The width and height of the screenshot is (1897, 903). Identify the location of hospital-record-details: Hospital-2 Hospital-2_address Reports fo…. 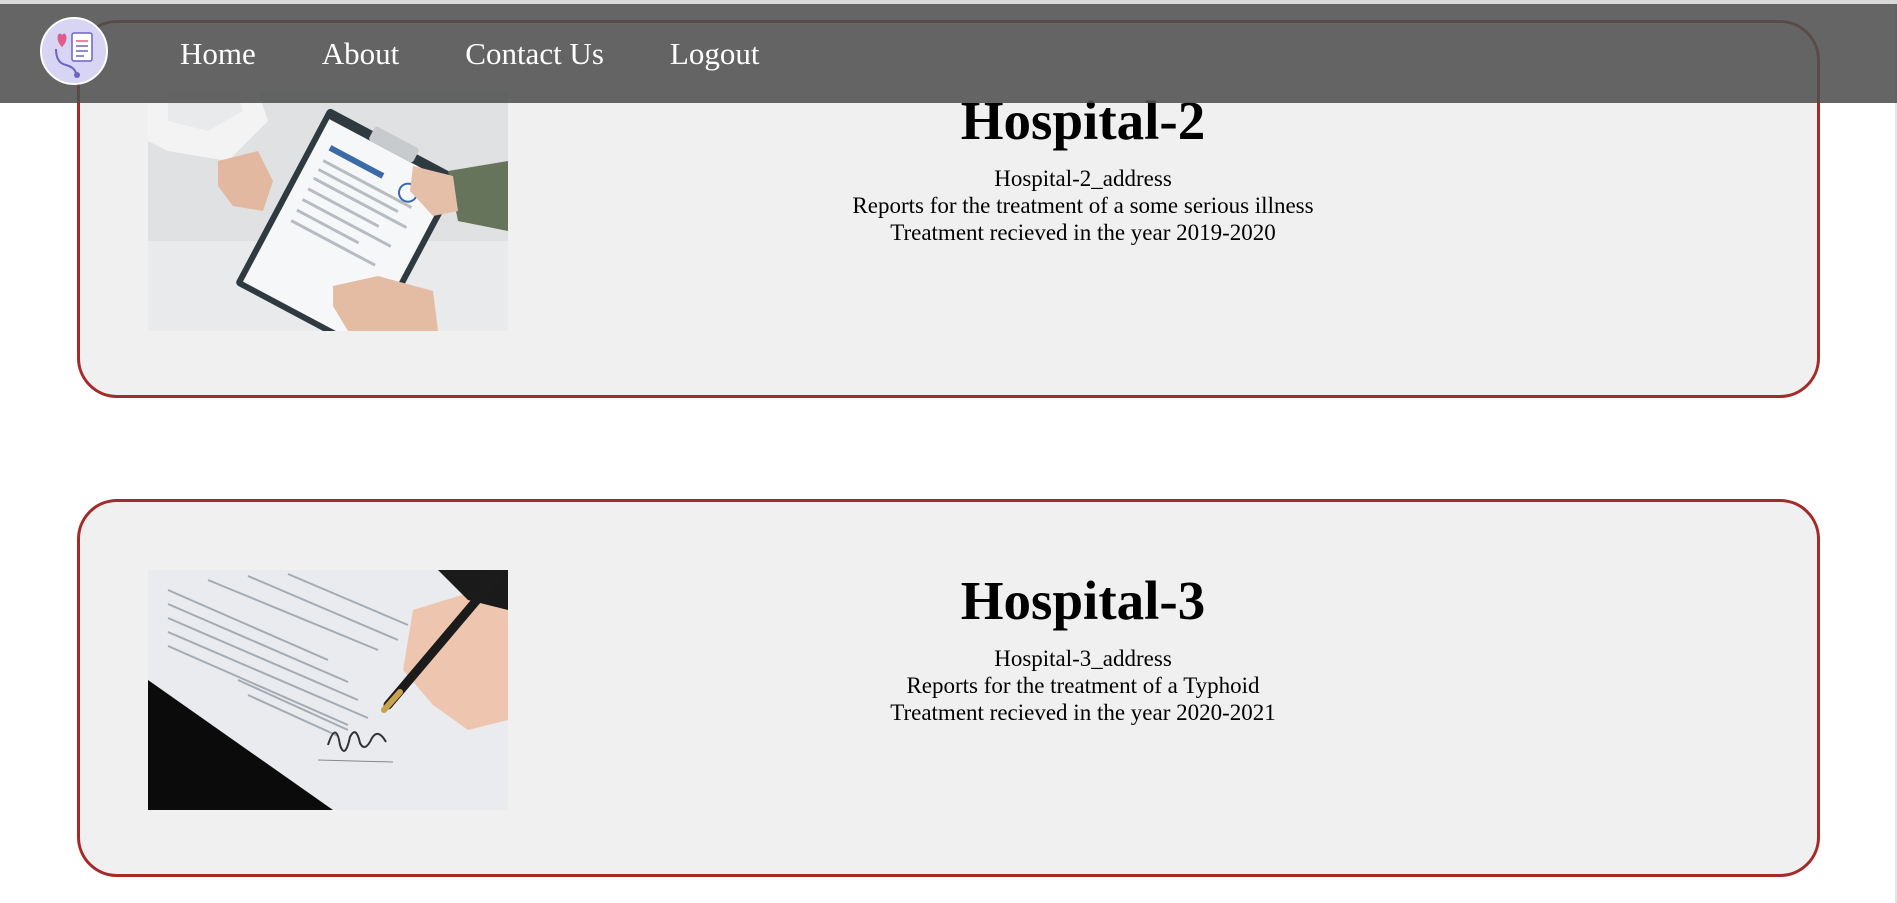
(1083, 167).